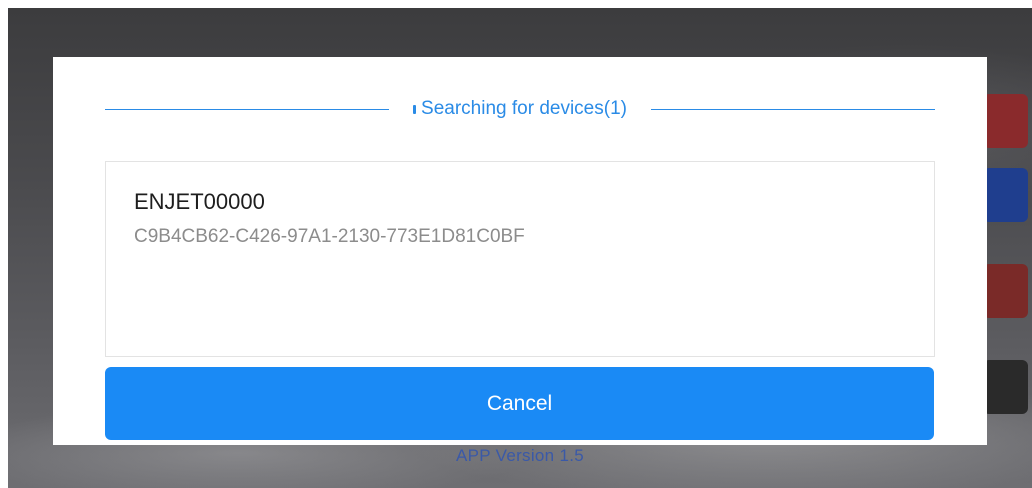  I want to click on cancel-button: Cancel, so click(519, 403).